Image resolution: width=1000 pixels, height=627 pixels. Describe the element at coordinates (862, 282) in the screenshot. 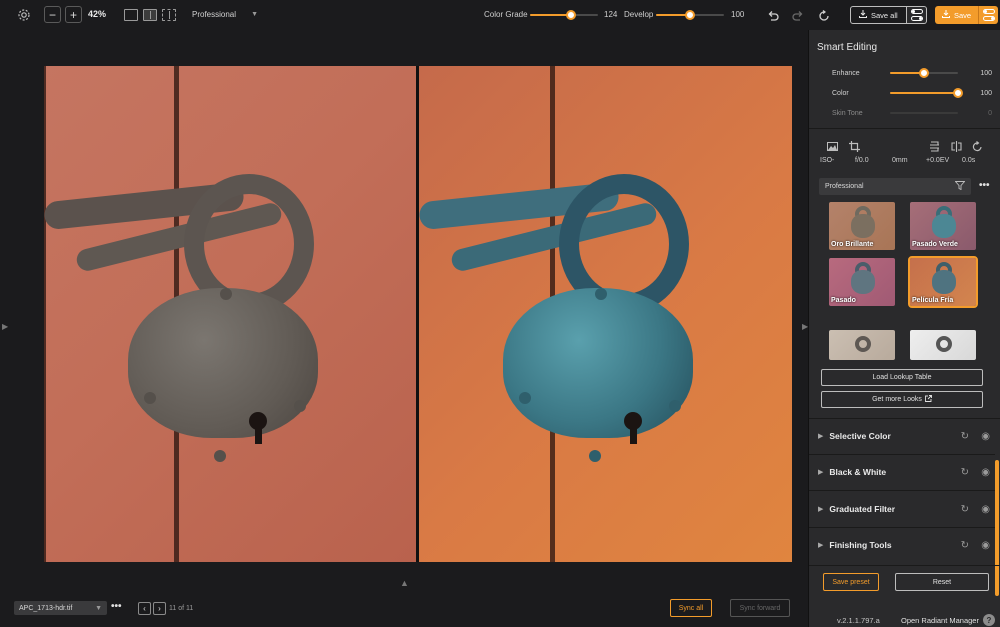

I see `look-pasado: Pasado` at that location.